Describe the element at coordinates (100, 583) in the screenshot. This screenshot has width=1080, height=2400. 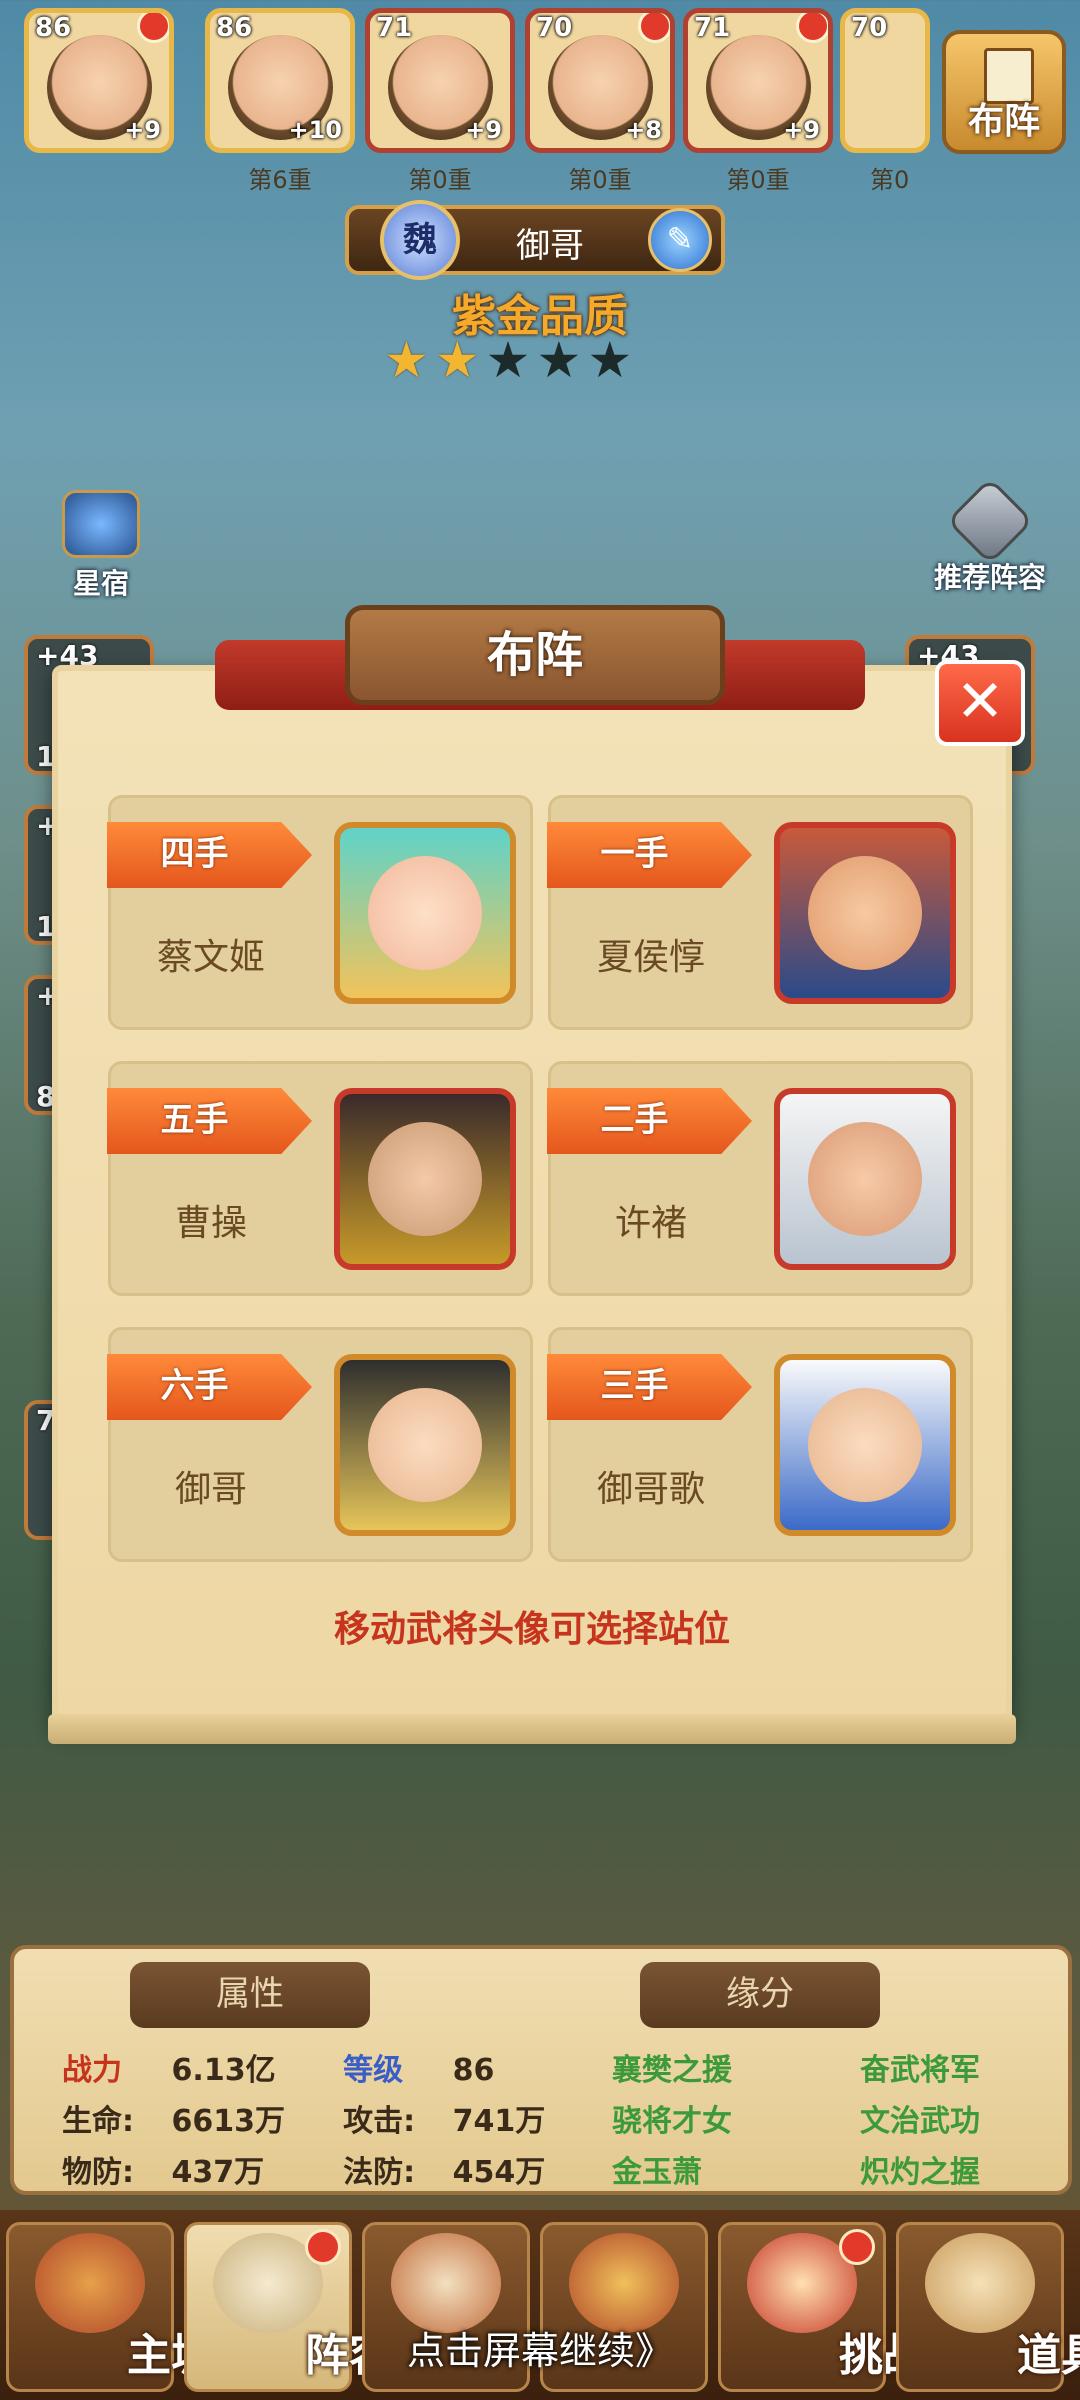
I see `constellation-label: 星宿` at that location.